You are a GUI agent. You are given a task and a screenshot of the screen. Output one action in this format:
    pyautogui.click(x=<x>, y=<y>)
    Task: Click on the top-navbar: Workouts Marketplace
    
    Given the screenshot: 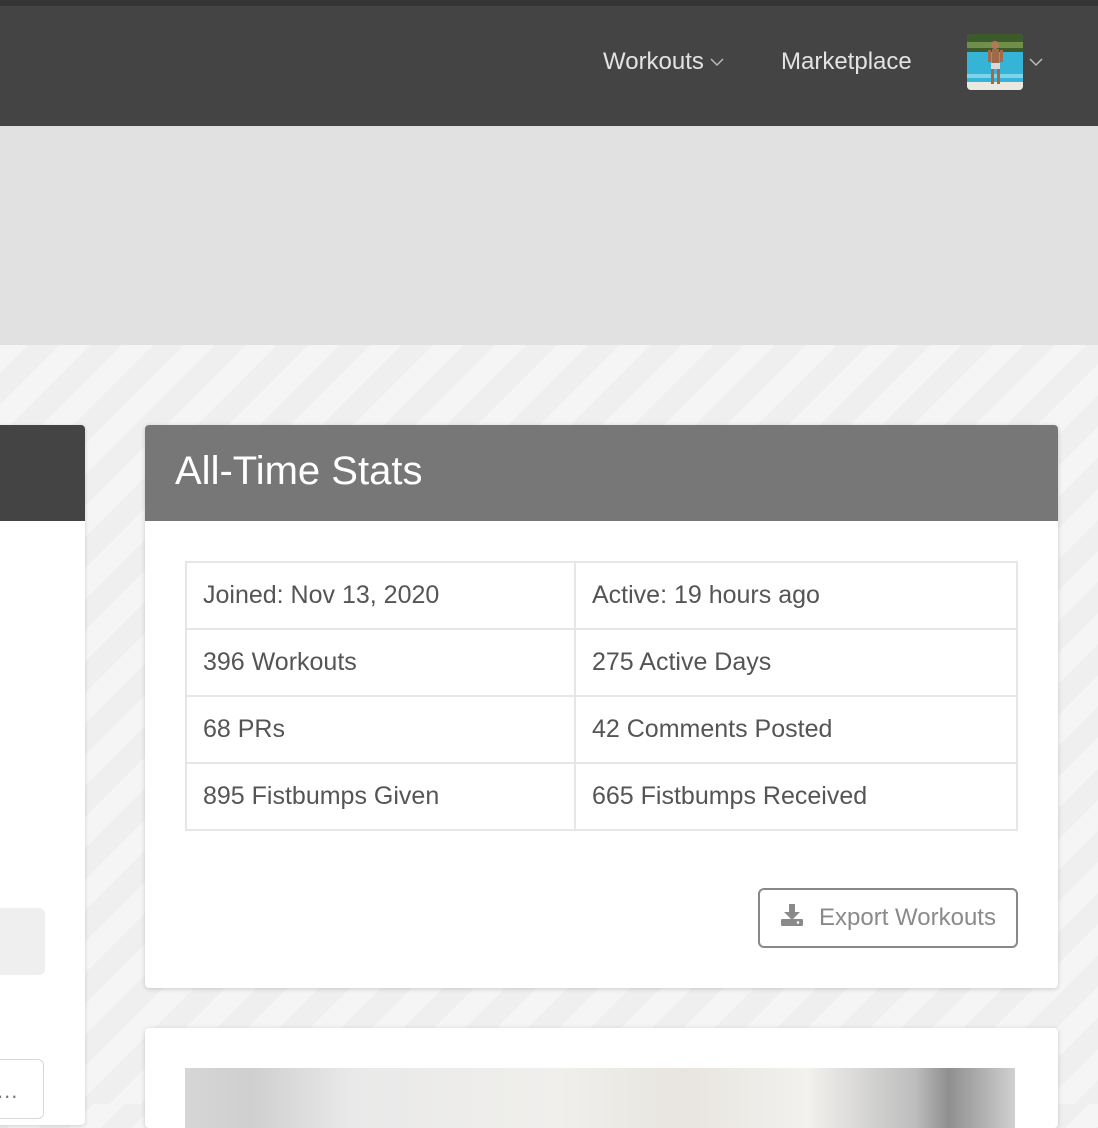 What is the action you would take?
    pyautogui.click(x=549, y=63)
    